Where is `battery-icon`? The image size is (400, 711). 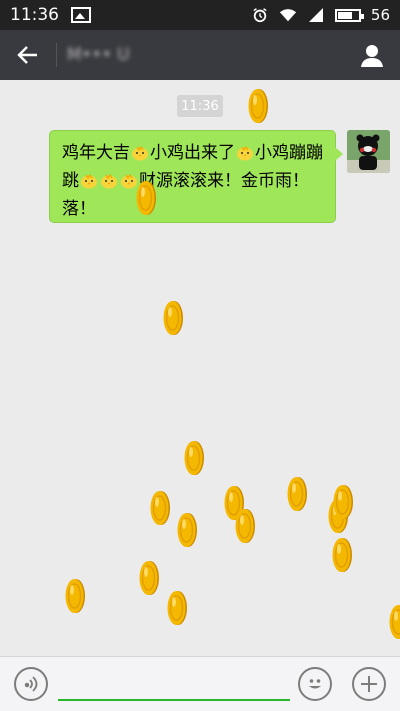
battery-icon is located at coordinates (349, 15).